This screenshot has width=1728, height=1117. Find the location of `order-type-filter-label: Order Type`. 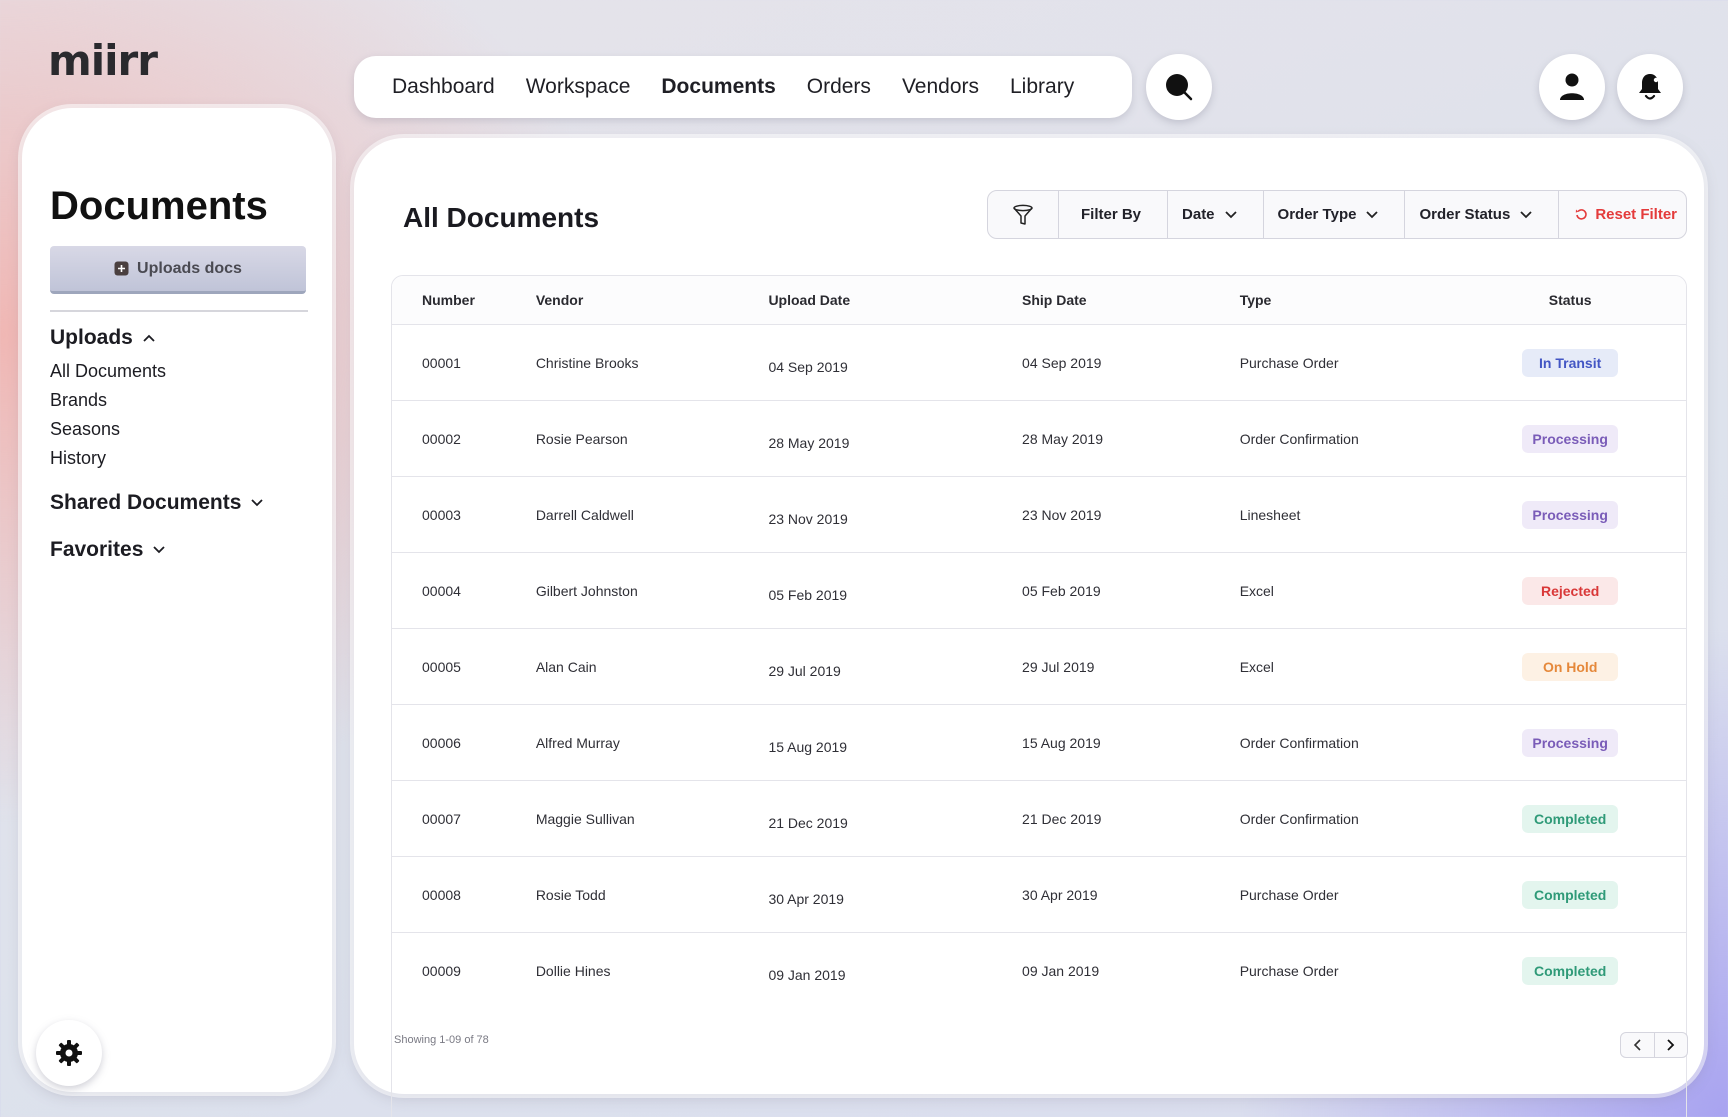

order-type-filter-label: Order Type is located at coordinates (1317, 214).